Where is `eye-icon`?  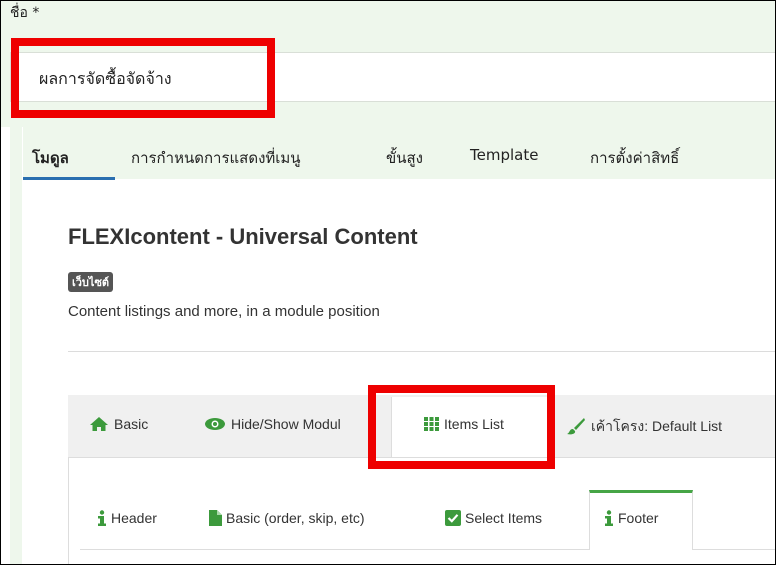 eye-icon is located at coordinates (215, 425).